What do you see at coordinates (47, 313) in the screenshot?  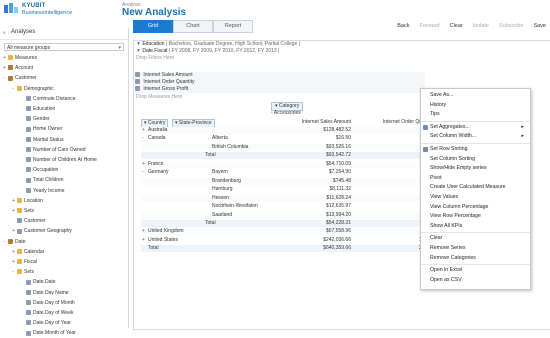 I see `tree-item: Date.Day of Week` at bounding box center [47, 313].